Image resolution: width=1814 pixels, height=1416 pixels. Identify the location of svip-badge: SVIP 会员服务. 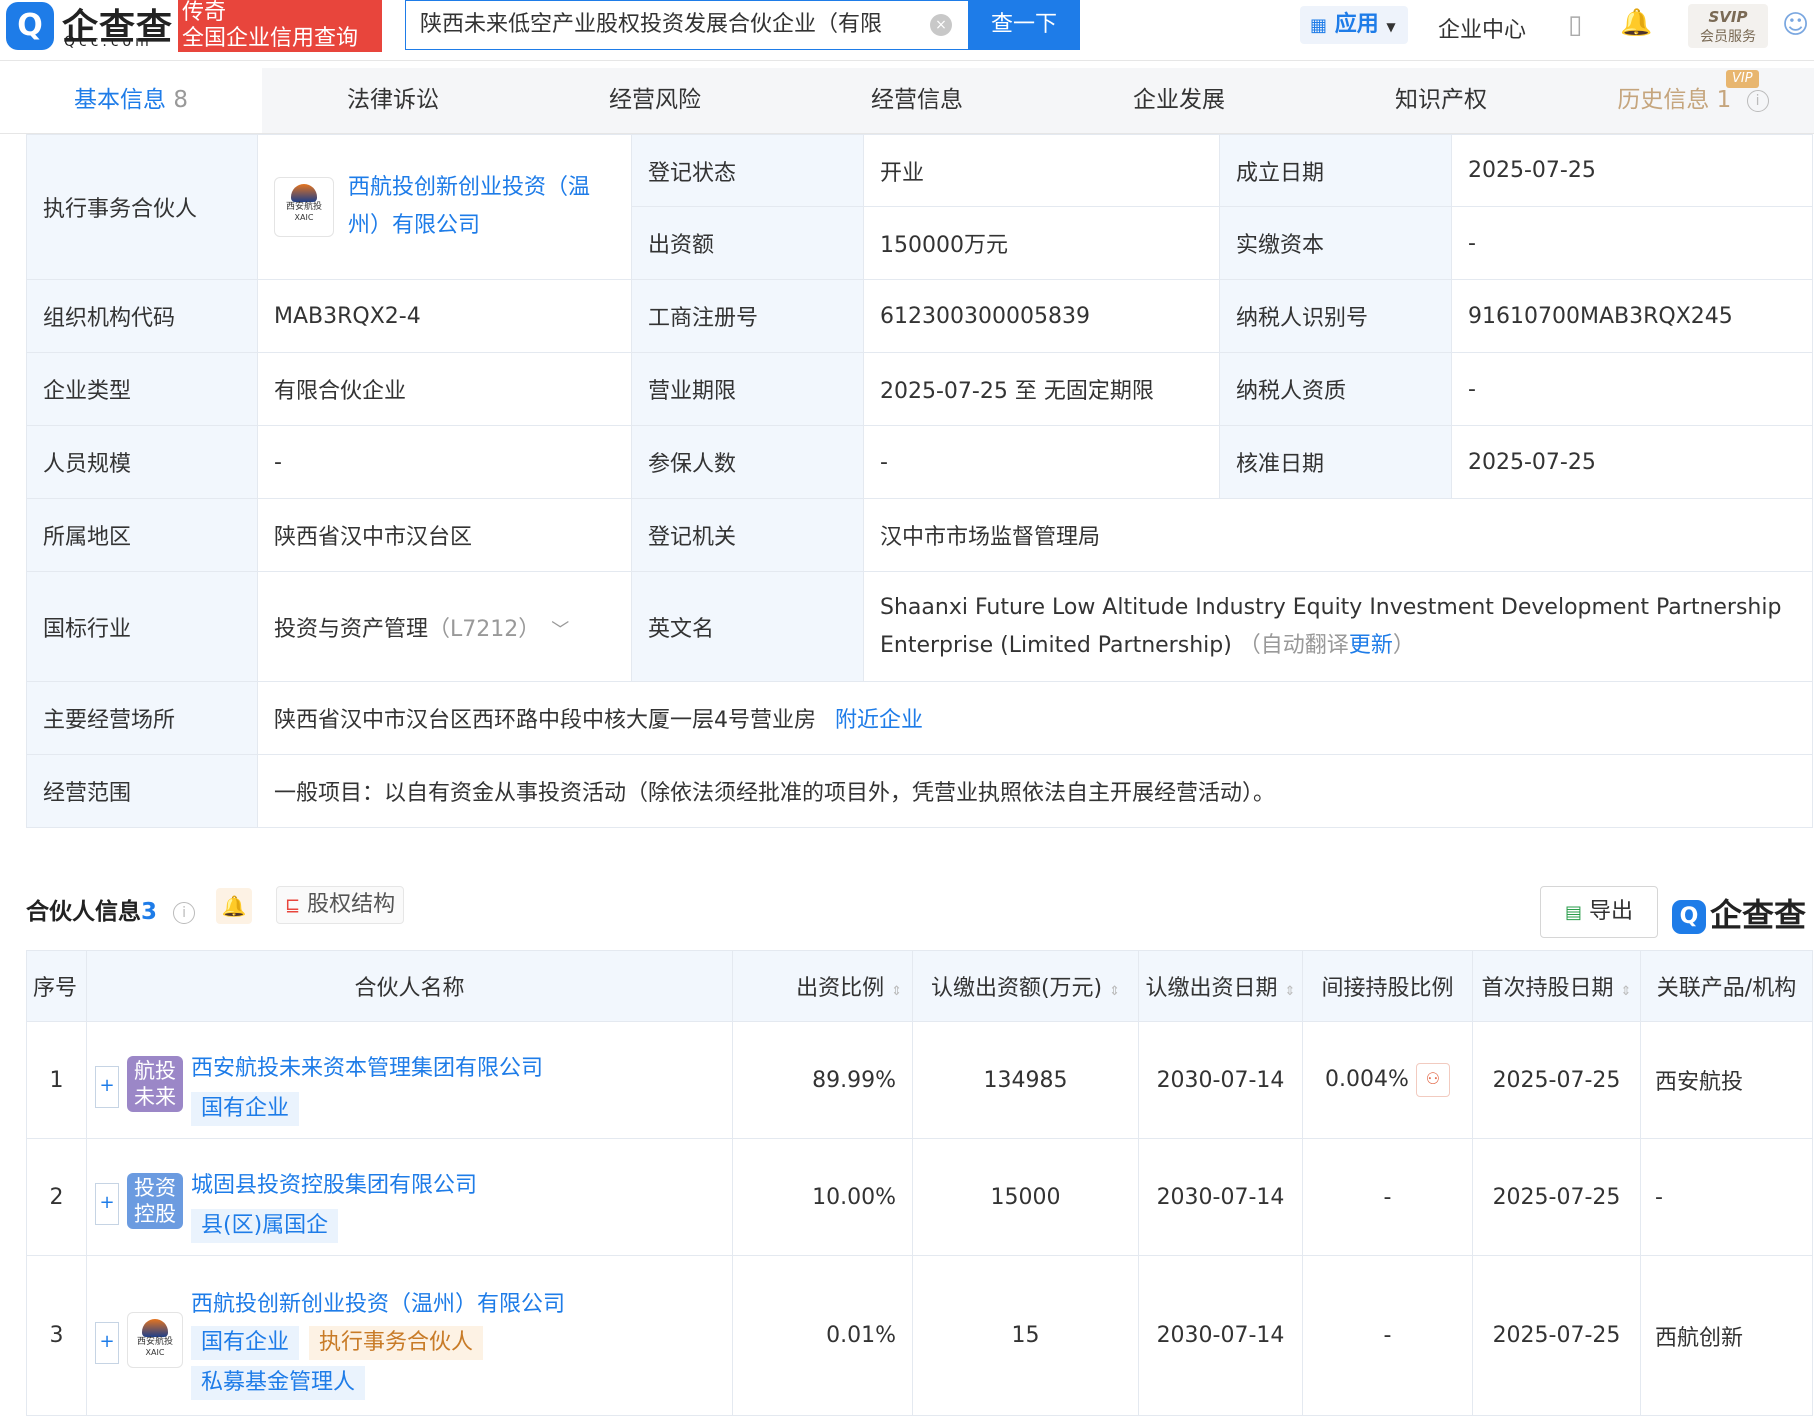
(1728, 26).